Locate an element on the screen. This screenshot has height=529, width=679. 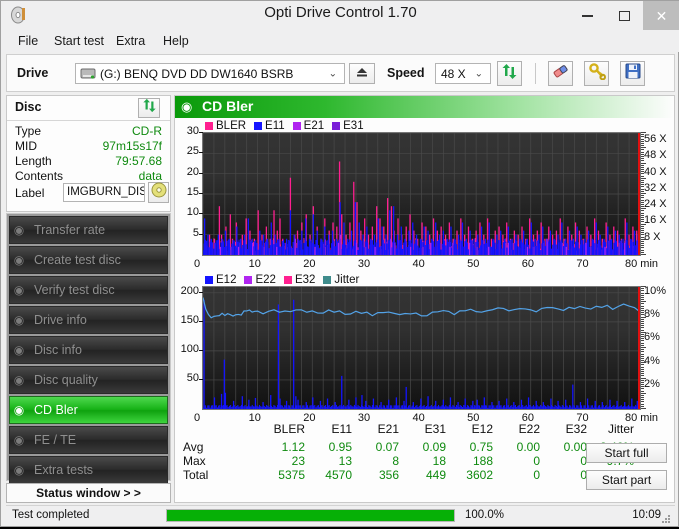
y2-tick-label: 48 X is located at coordinates (655, 155).